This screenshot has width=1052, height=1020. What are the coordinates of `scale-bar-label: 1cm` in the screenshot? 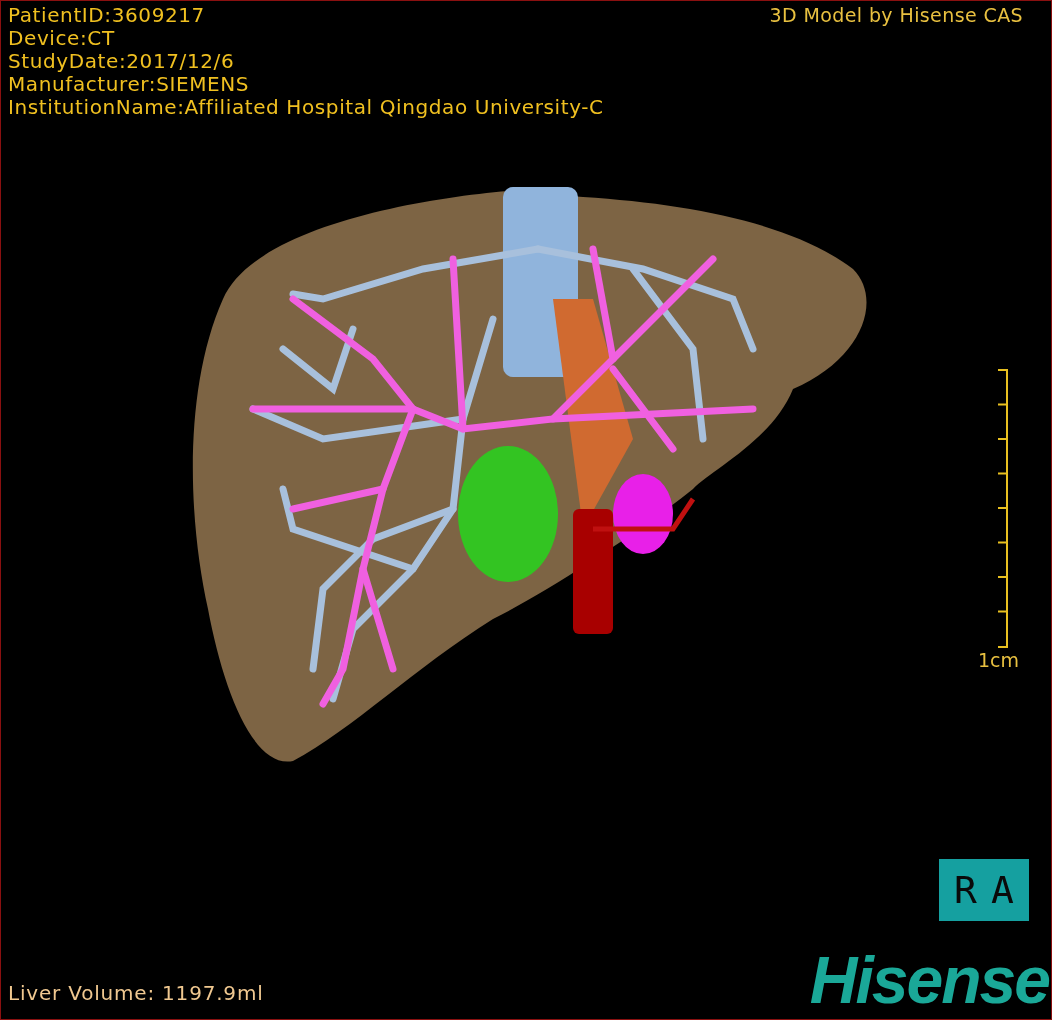 It's located at (998, 660).